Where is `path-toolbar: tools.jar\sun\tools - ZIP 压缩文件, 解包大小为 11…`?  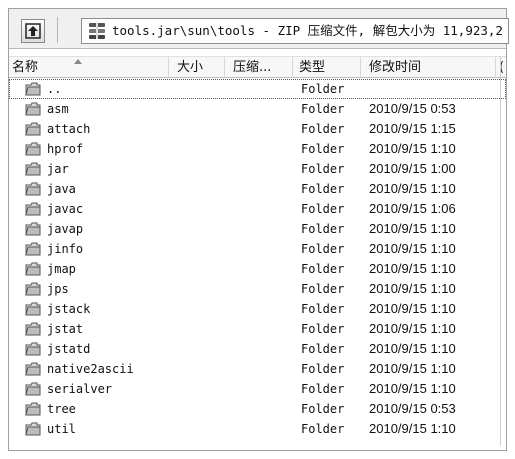 path-toolbar: tools.jar\sun\tools - ZIP 压缩文件, 解包大小为 11… is located at coordinates (259, 29).